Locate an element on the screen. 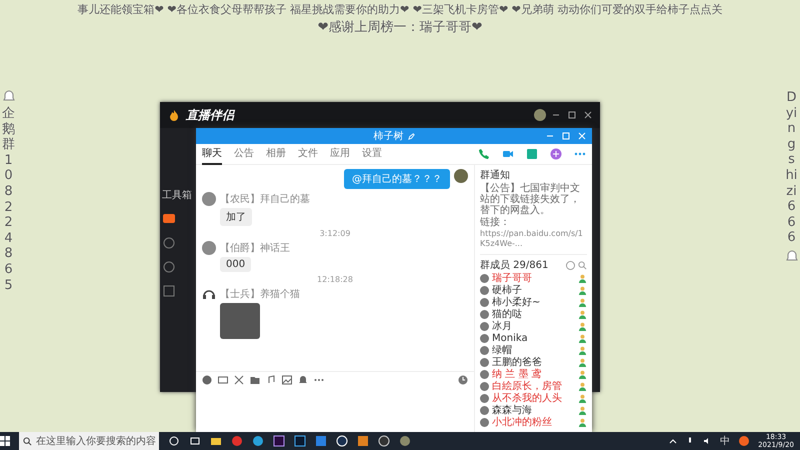 The image size is (800, 450). chevron-up-icon is located at coordinates (673, 441).